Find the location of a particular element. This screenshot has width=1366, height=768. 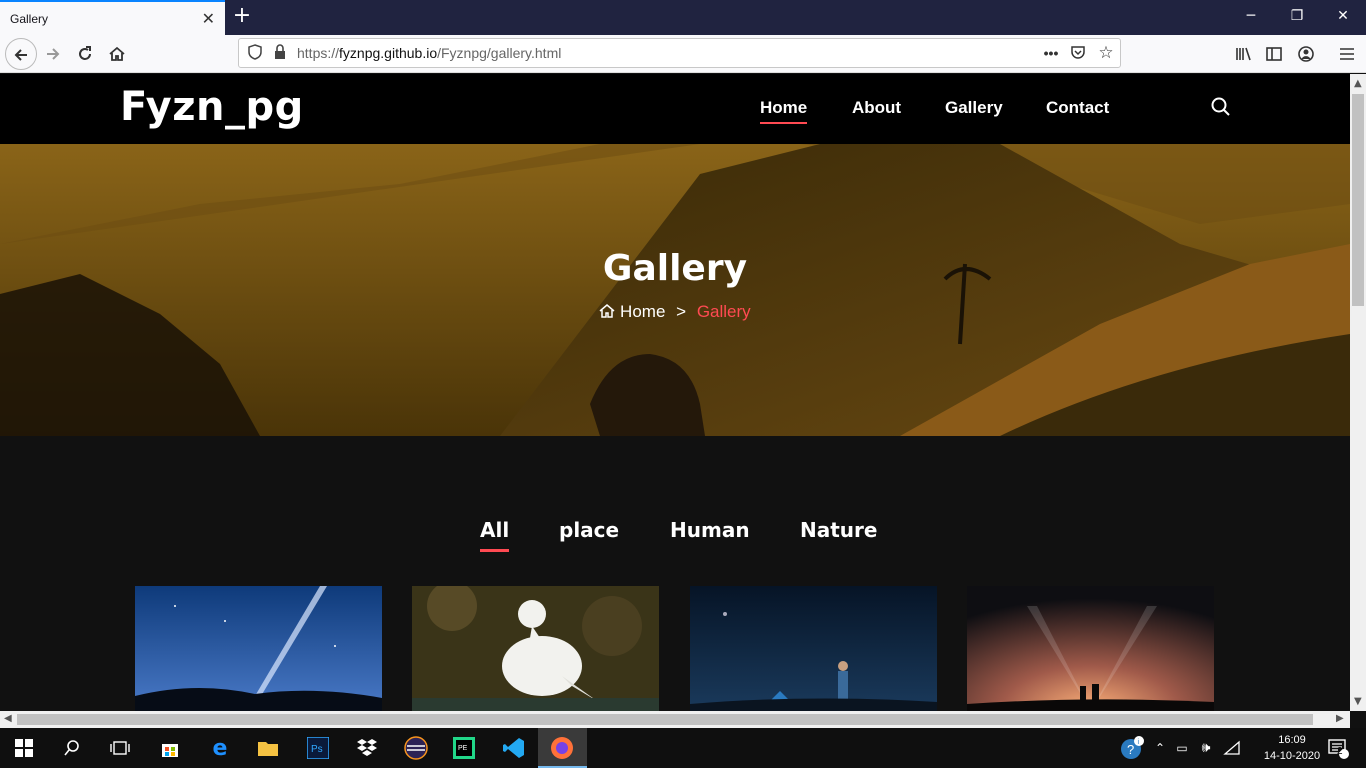

wifi-icon is located at coordinates (1232, 748).